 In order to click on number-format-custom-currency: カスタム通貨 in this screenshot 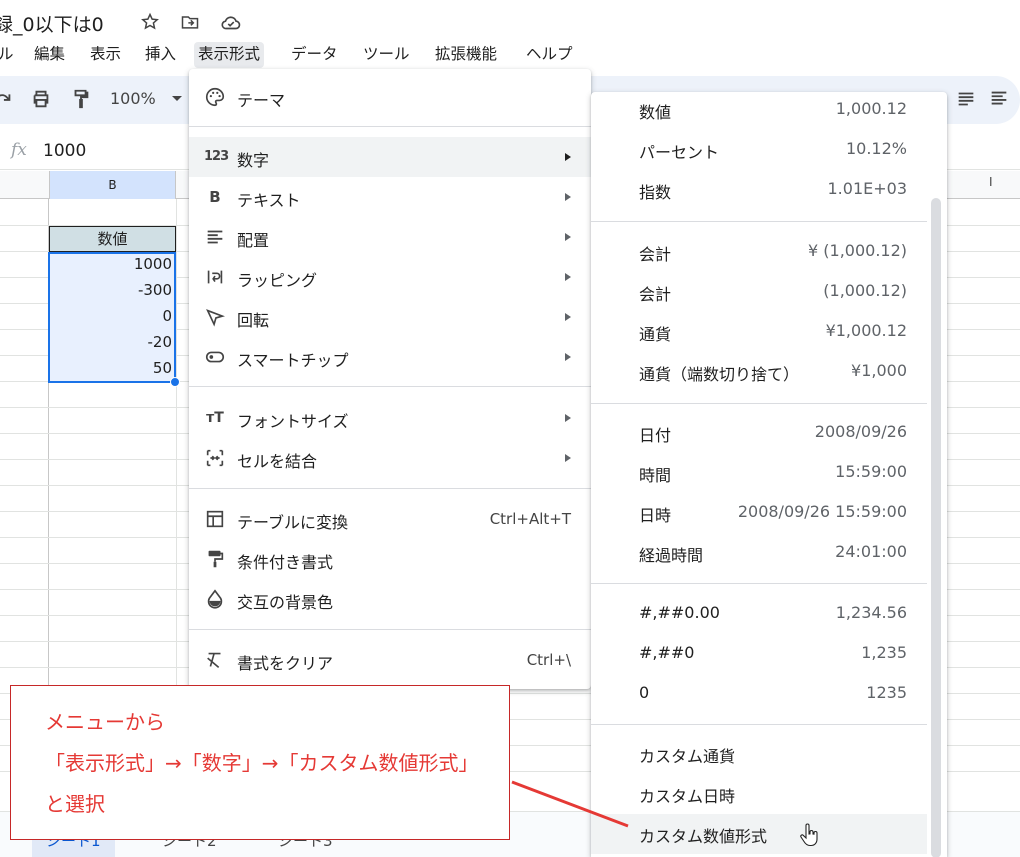, I will do `click(759, 754)`.